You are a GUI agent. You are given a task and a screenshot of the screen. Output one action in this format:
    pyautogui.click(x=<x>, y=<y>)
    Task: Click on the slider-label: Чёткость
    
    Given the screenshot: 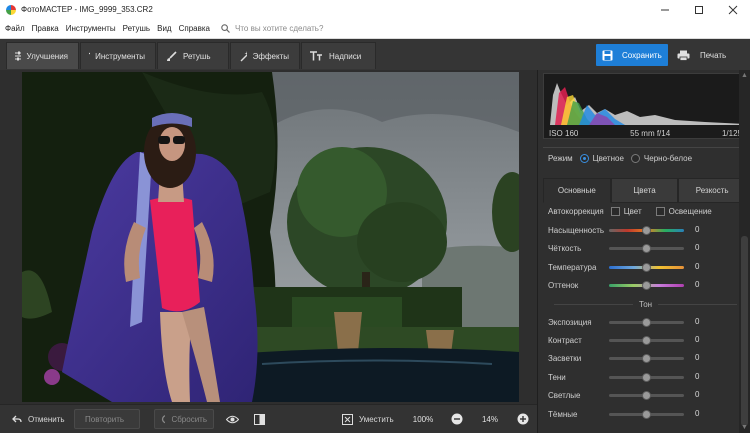 What is the action you would take?
    pyautogui.click(x=578, y=248)
    